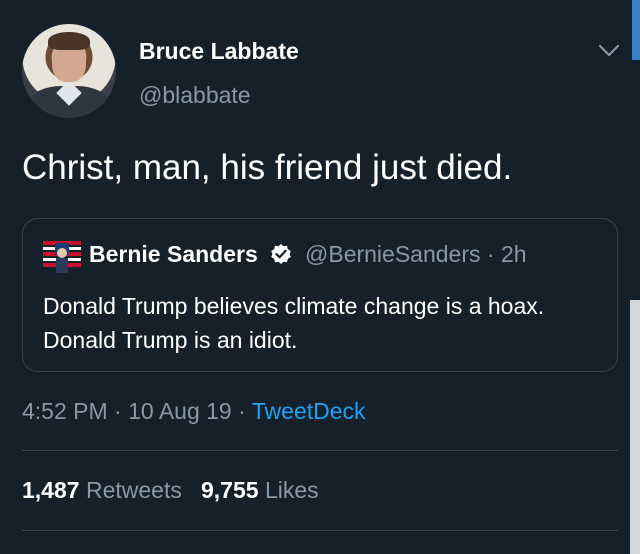 This screenshot has width=640, height=554. What do you see at coordinates (514, 254) in the screenshot?
I see `quoted-time-ago: 2h` at bounding box center [514, 254].